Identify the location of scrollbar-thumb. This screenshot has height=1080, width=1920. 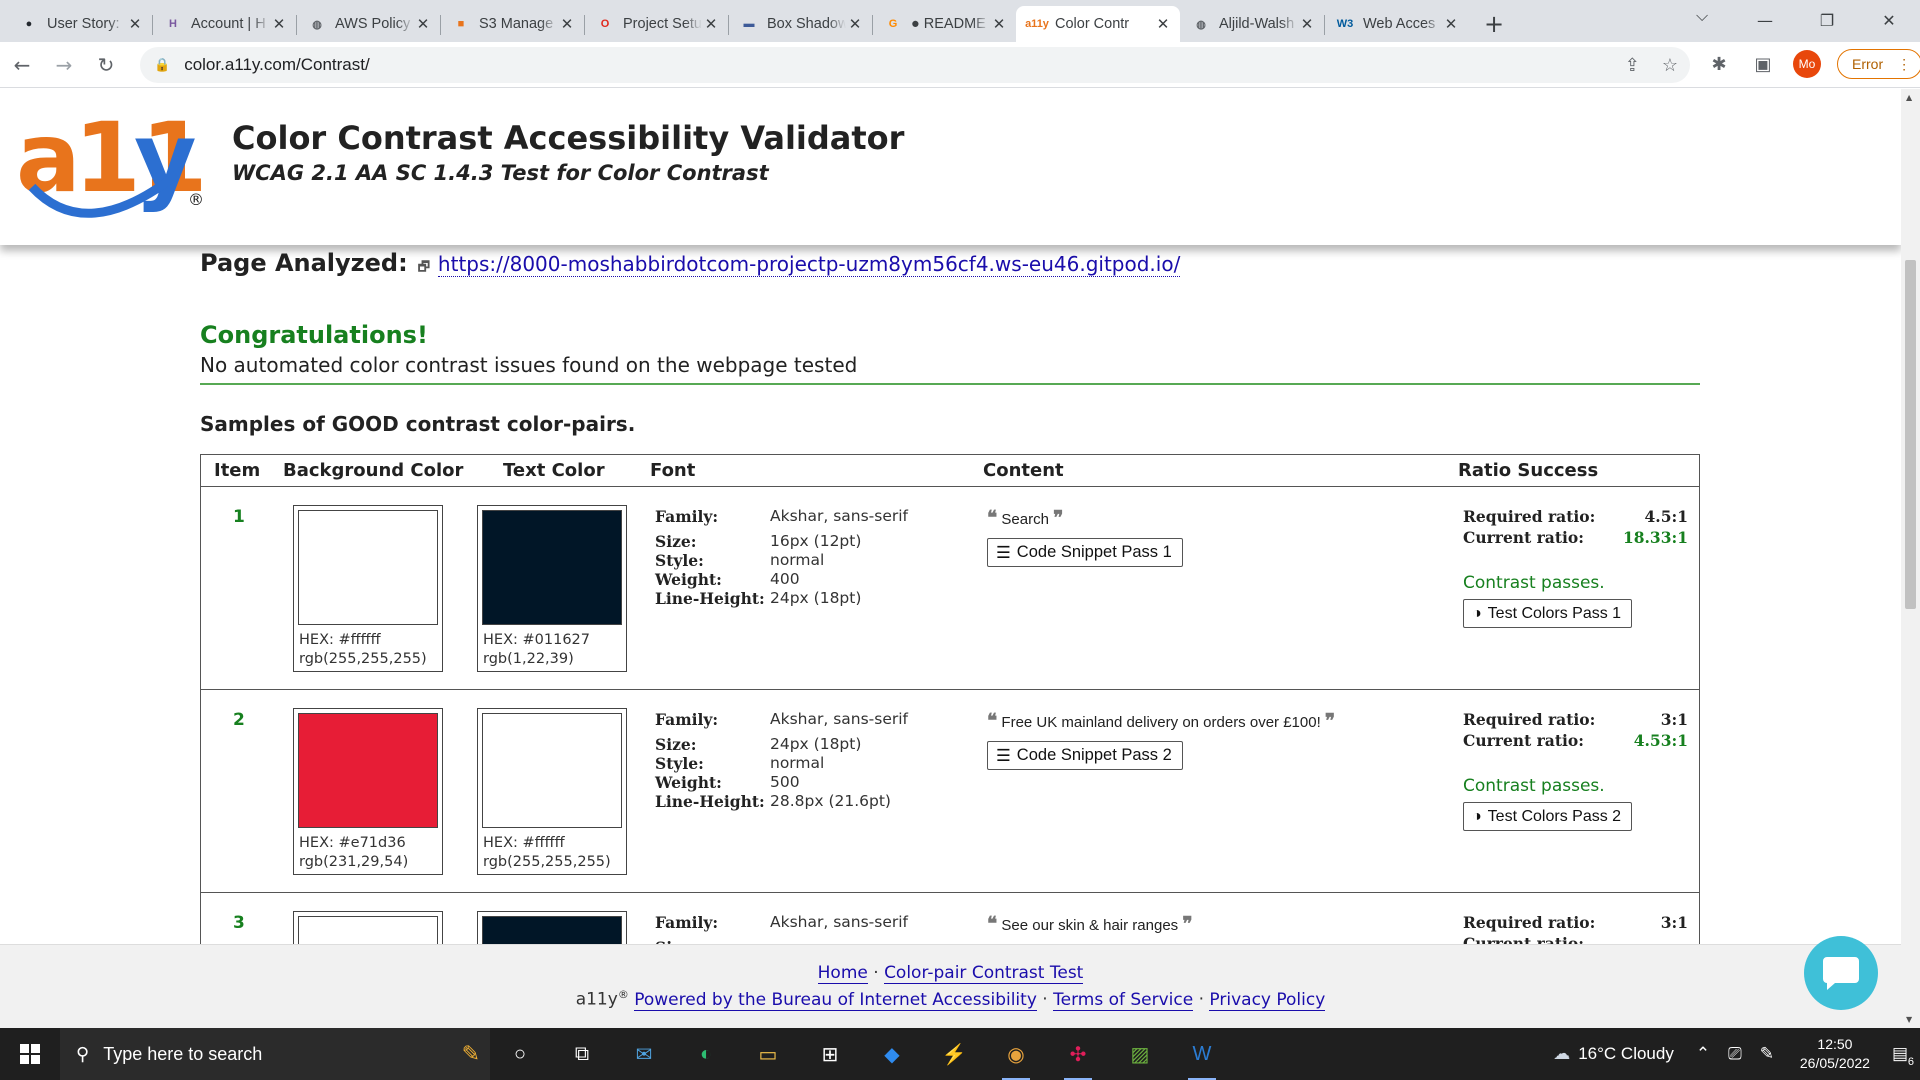
(1910, 434).